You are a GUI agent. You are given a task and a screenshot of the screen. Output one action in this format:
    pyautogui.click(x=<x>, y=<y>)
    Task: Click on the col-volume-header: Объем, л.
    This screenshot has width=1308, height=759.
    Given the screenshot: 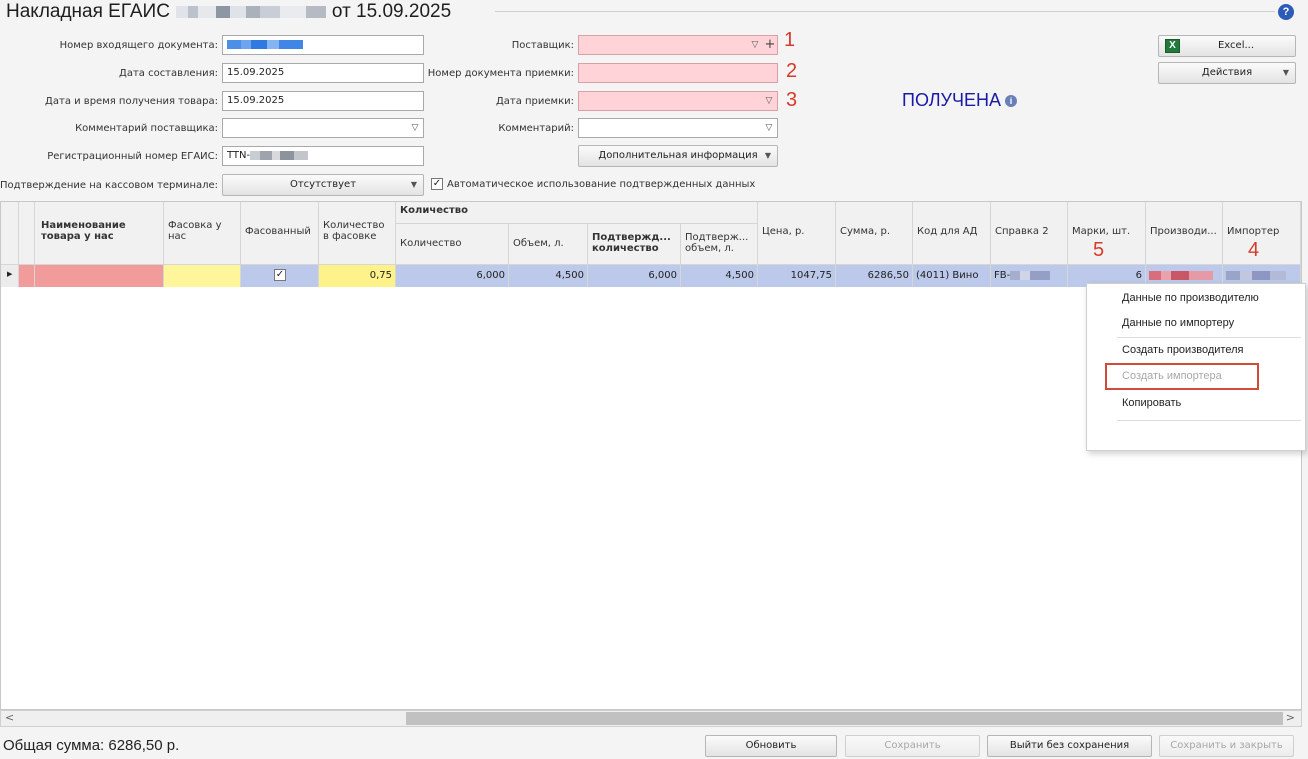 What is the action you would take?
    pyautogui.click(x=548, y=244)
    